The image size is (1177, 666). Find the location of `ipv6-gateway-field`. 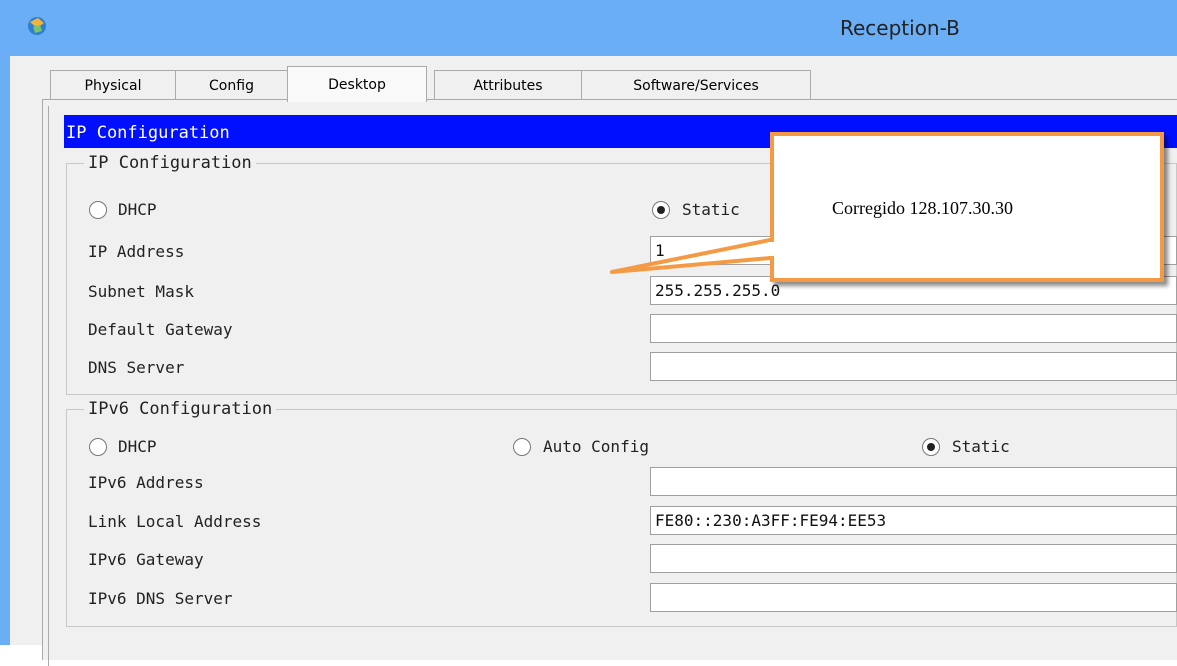

ipv6-gateway-field is located at coordinates (913, 558).